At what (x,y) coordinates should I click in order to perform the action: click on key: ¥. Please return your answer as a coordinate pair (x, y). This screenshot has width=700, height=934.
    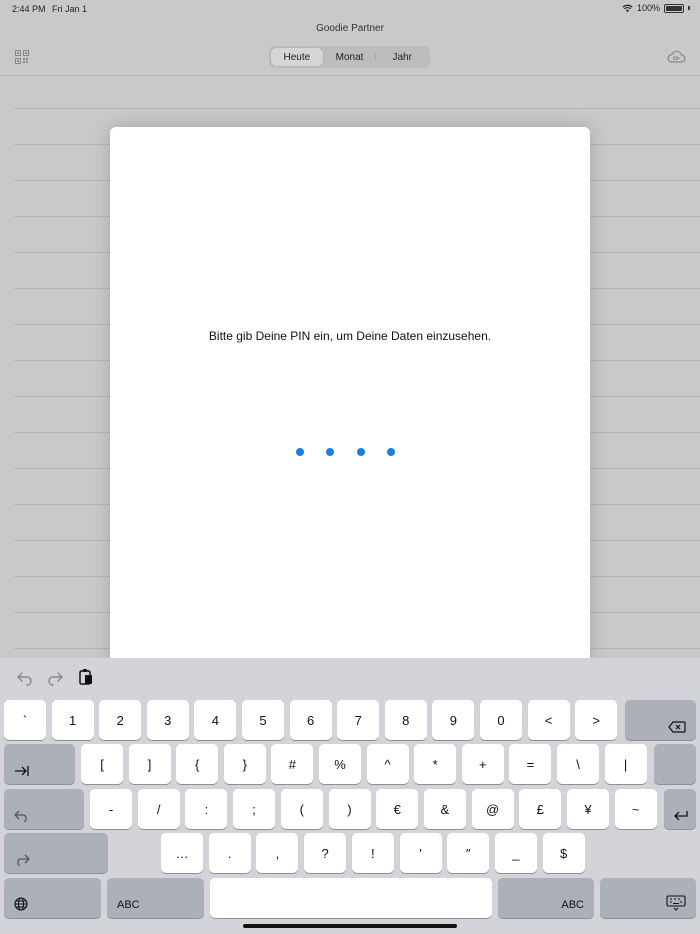
    Looking at the image, I should click on (588, 809).